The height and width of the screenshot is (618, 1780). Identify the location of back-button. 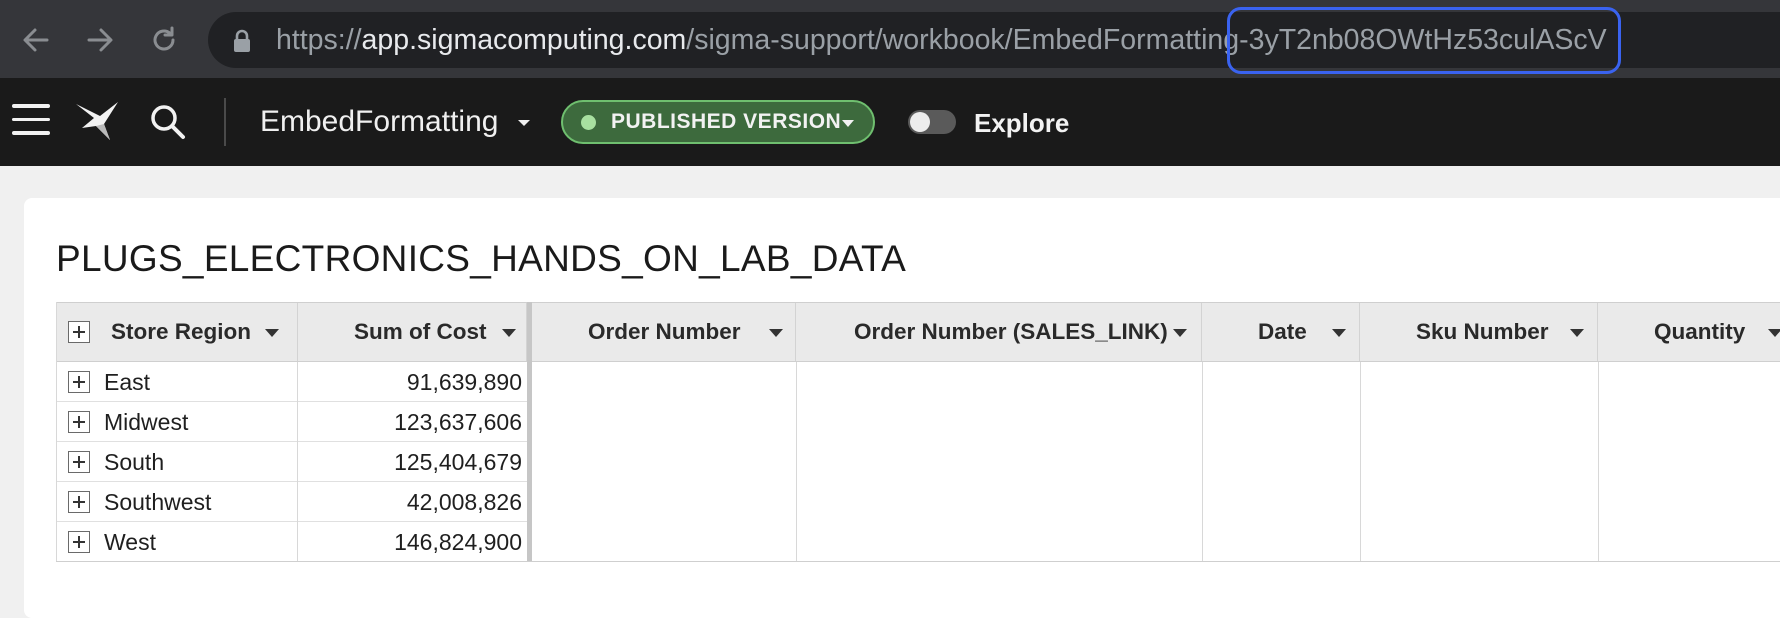
(36, 40).